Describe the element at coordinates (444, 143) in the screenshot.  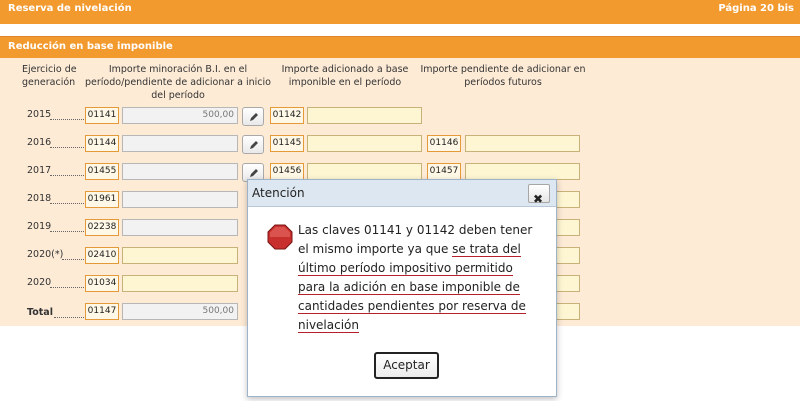
I see `code-box: 01146` at that location.